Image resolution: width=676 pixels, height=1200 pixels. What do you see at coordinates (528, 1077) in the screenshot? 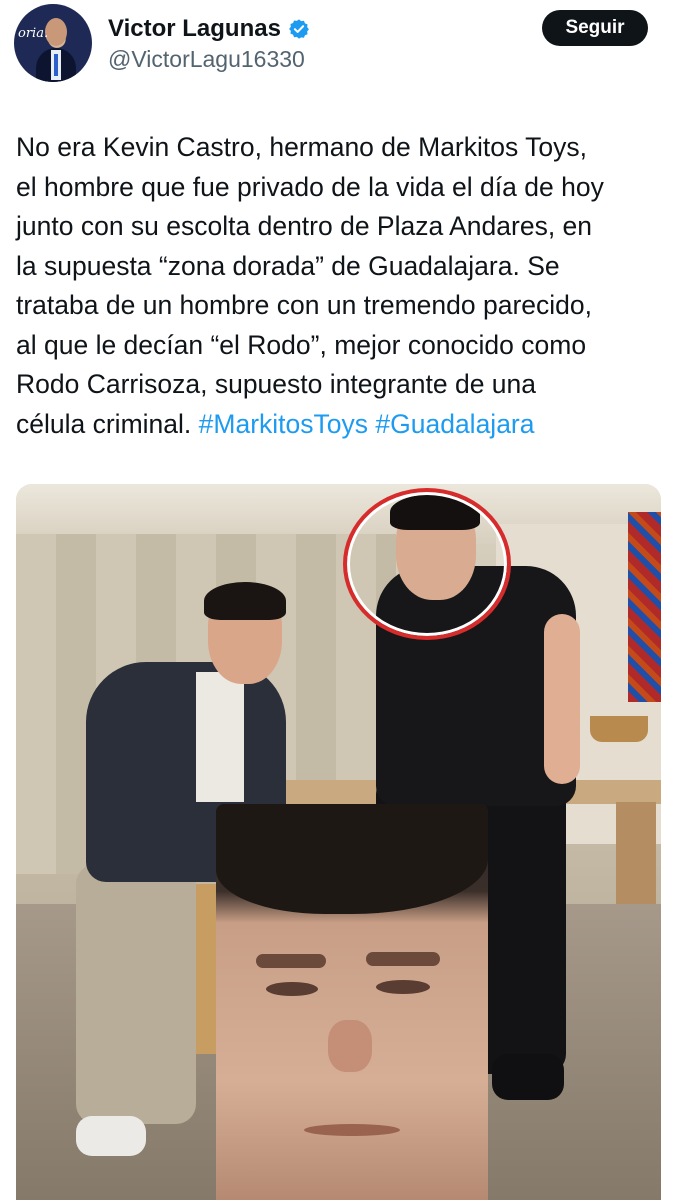
I see `person-right-shoe` at bounding box center [528, 1077].